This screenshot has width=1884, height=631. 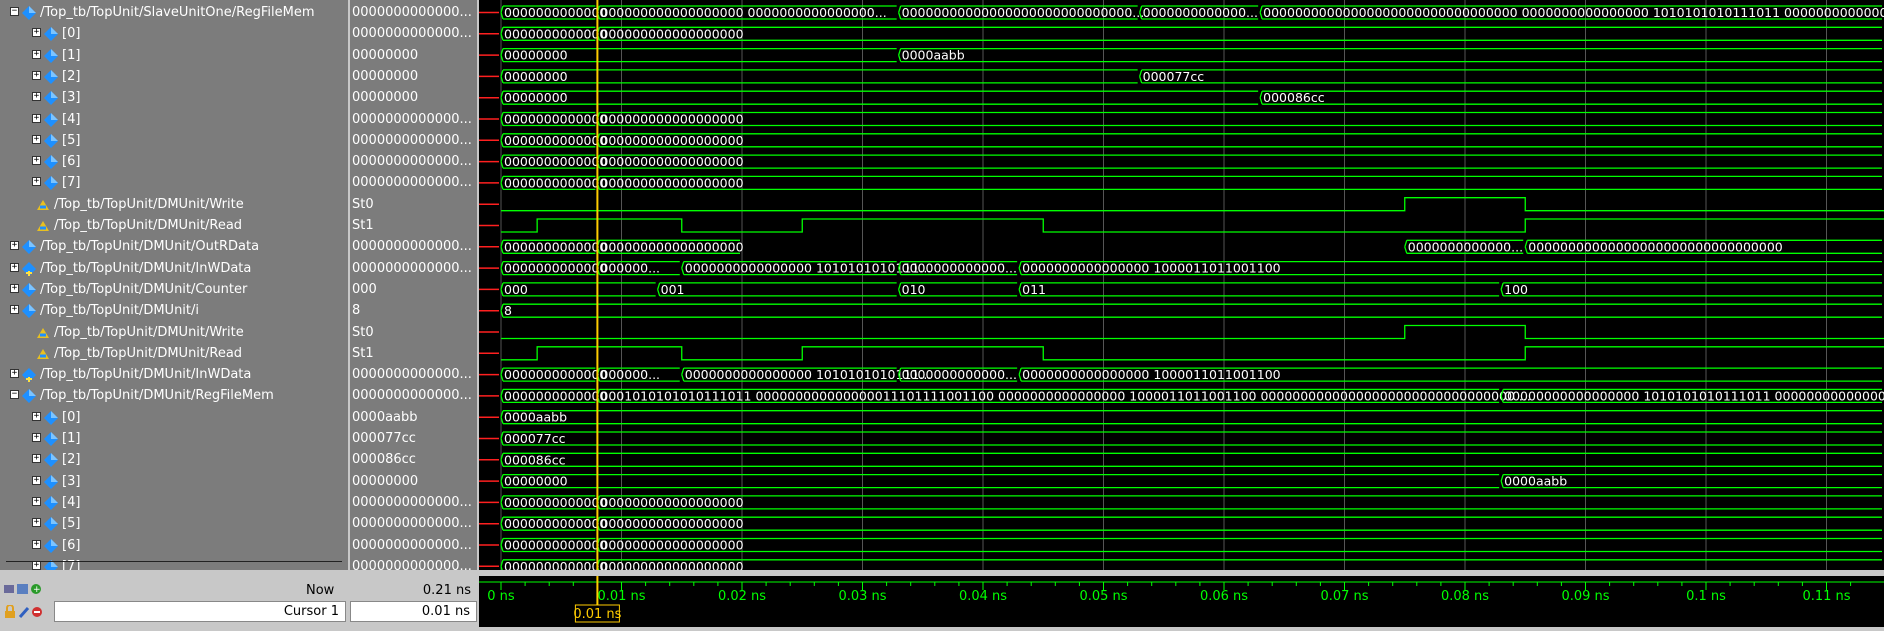 I want to click on signal-row: − /Top_tb/TopUnit/SlaveUnitOne/RegFileMem, so click(x=174, y=12).